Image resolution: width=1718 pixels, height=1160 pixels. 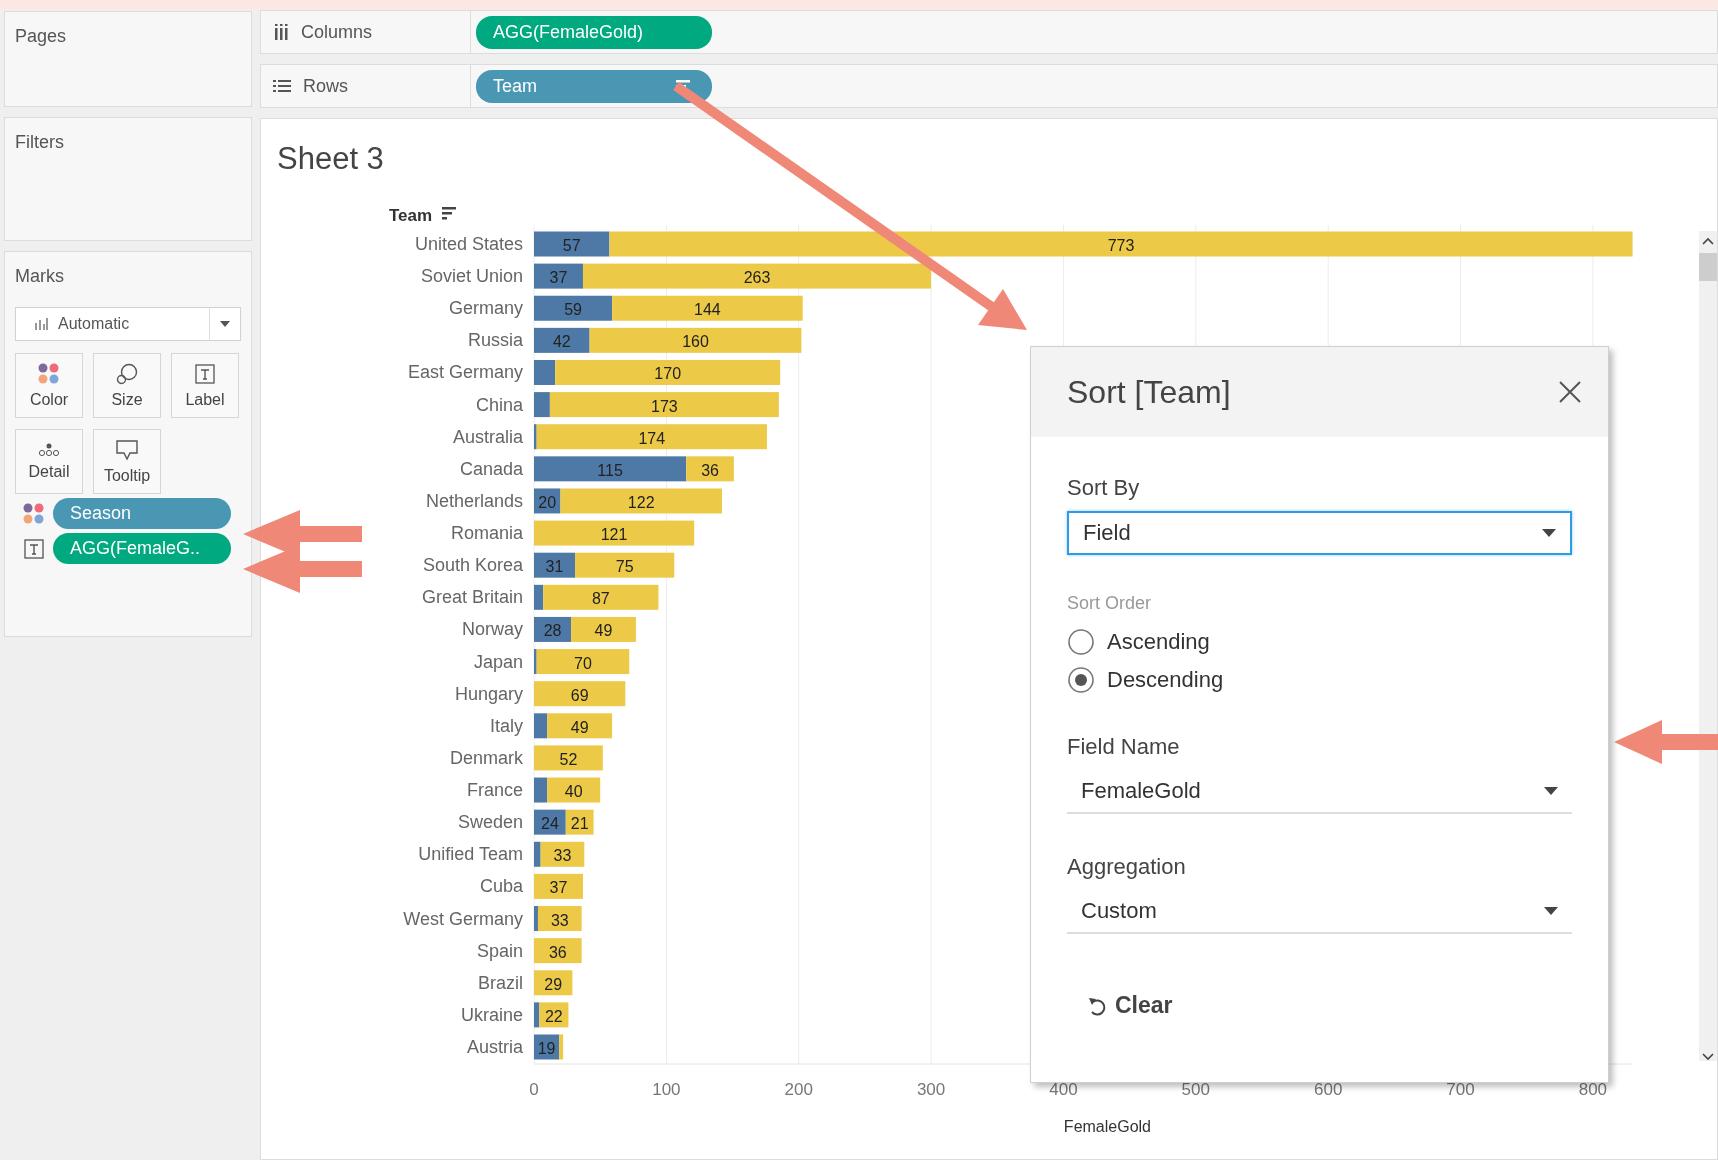 What do you see at coordinates (40, 276) in the screenshot?
I see `card-title: Marks` at bounding box center [40, 276].